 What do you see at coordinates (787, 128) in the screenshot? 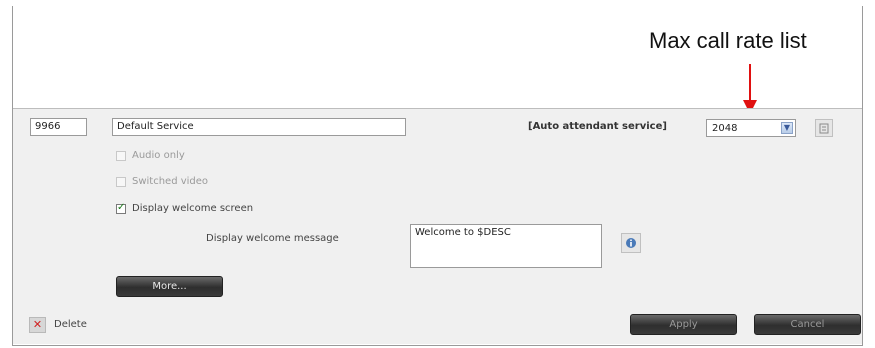
I see `chevron-down-icon: ▼` at bounding box center [787, 128].